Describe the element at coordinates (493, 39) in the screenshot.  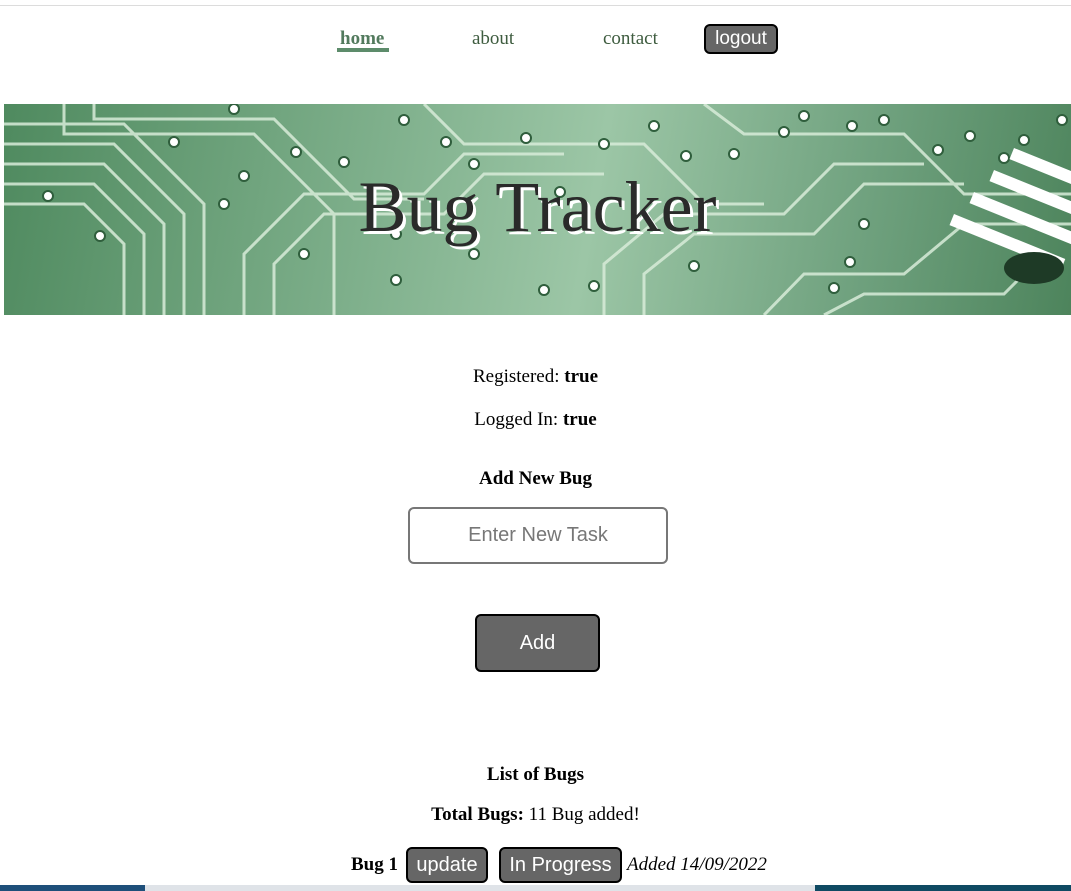
I see `nav-about-link: about` at that location.